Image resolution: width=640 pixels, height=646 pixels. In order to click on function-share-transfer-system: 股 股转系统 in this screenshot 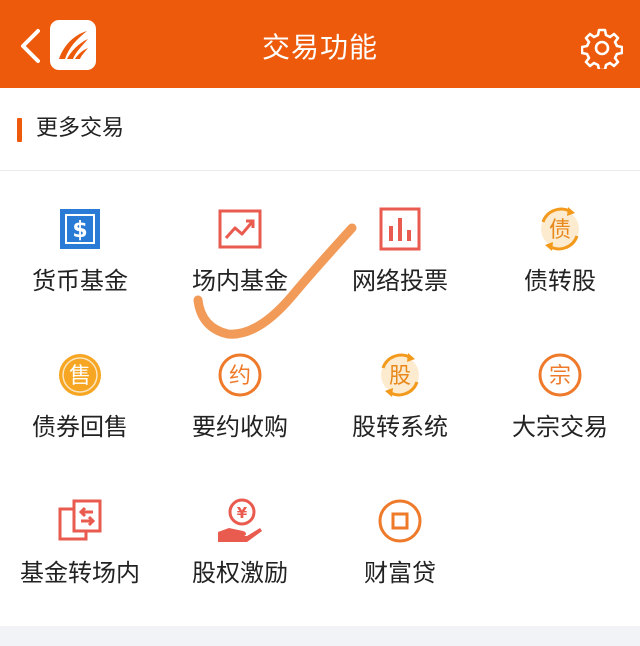, I will do `click(400, 423)`.